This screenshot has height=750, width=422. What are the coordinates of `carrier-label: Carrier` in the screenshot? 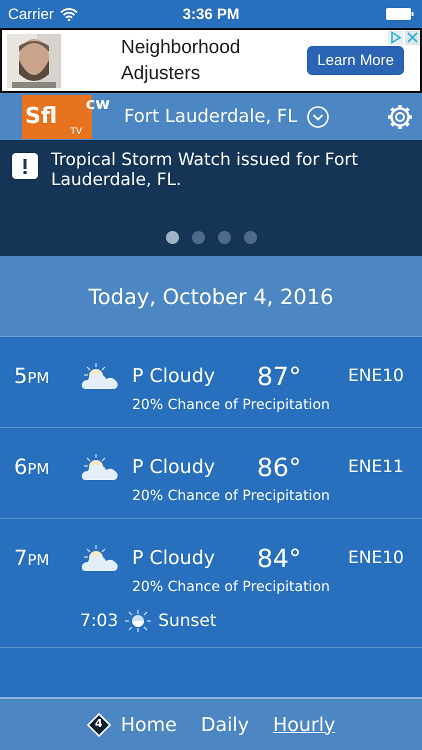 It's located at (31, 14).